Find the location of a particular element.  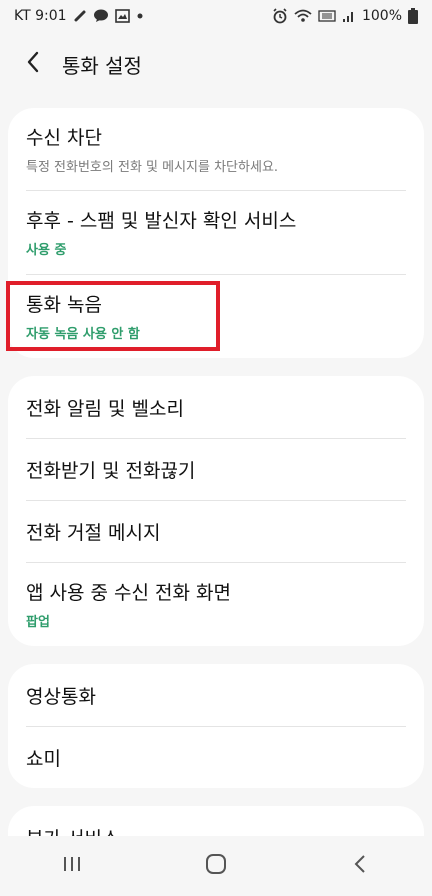

home-icon is located at coordinates (216, 866).